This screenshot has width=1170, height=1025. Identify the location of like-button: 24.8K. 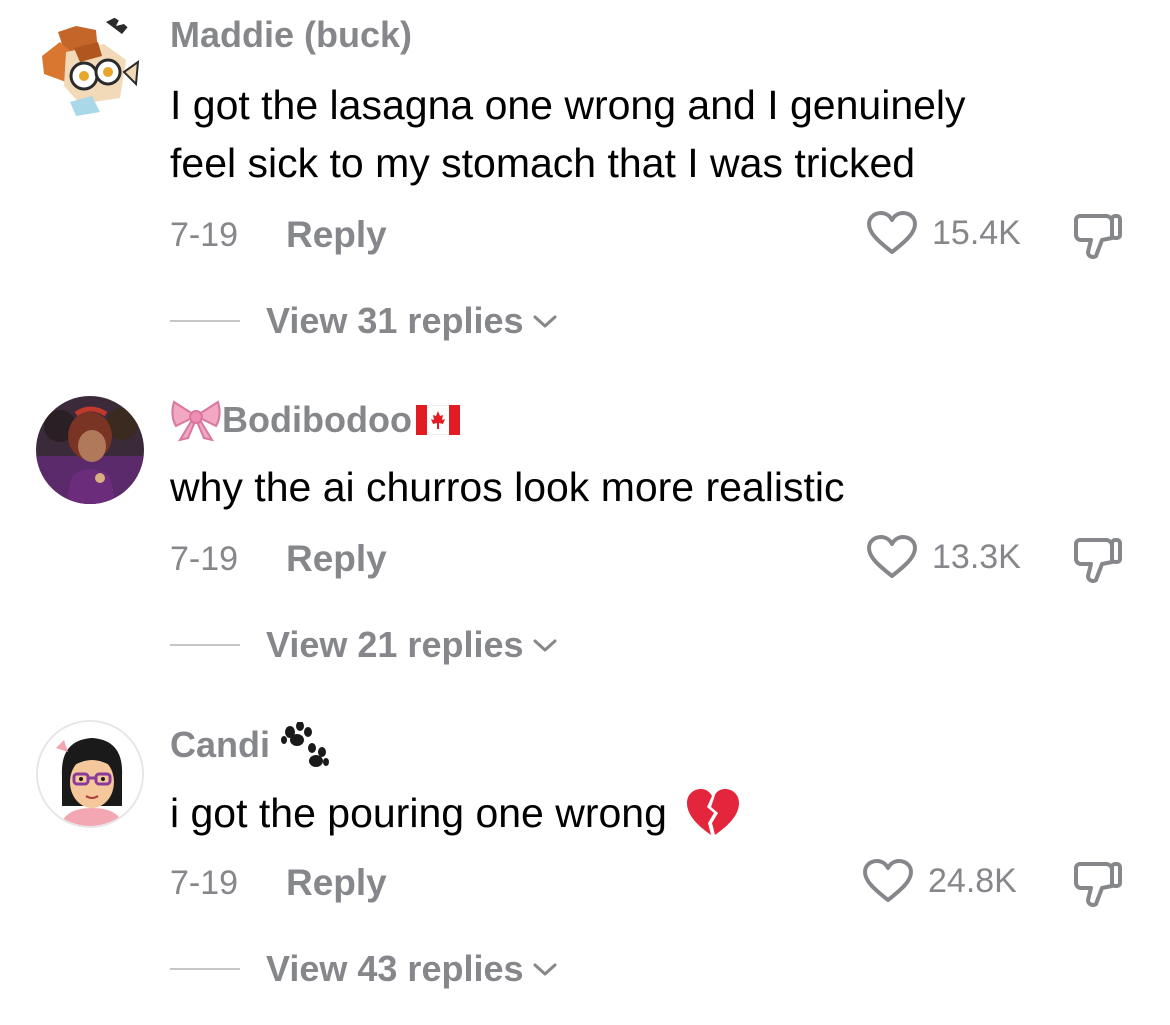
(939, 881).